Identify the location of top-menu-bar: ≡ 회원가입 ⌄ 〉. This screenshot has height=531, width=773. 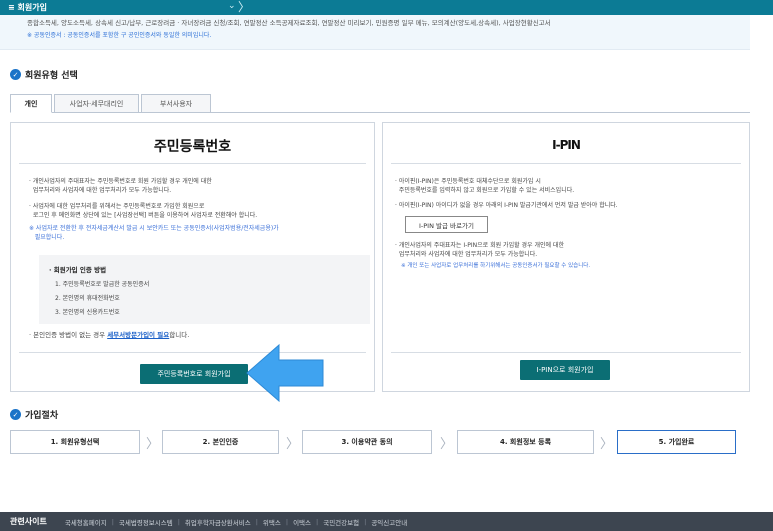
(386, 7).